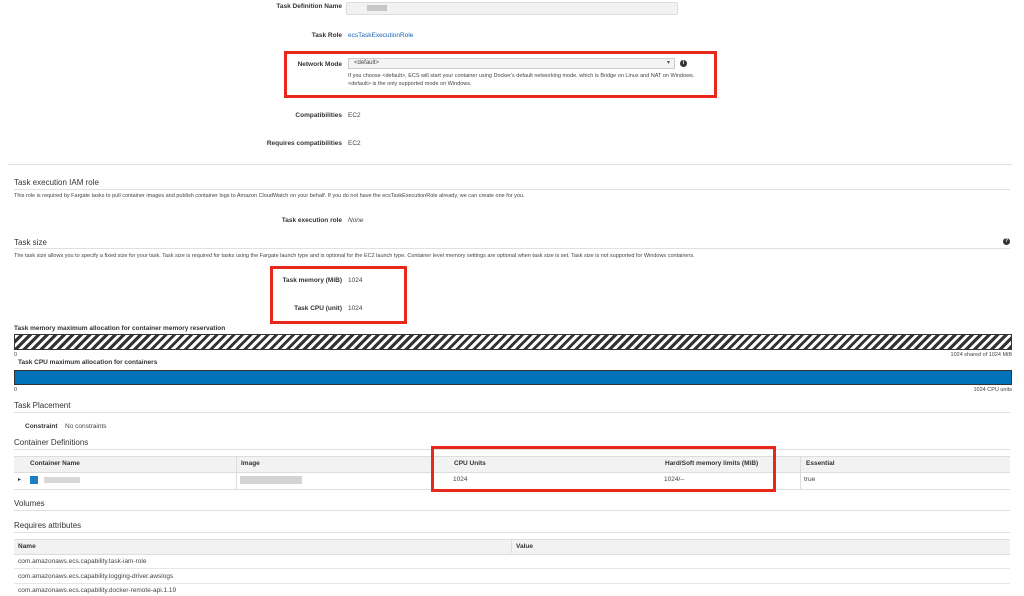  I want to click on container-resources-highlight, so click(603, 469).